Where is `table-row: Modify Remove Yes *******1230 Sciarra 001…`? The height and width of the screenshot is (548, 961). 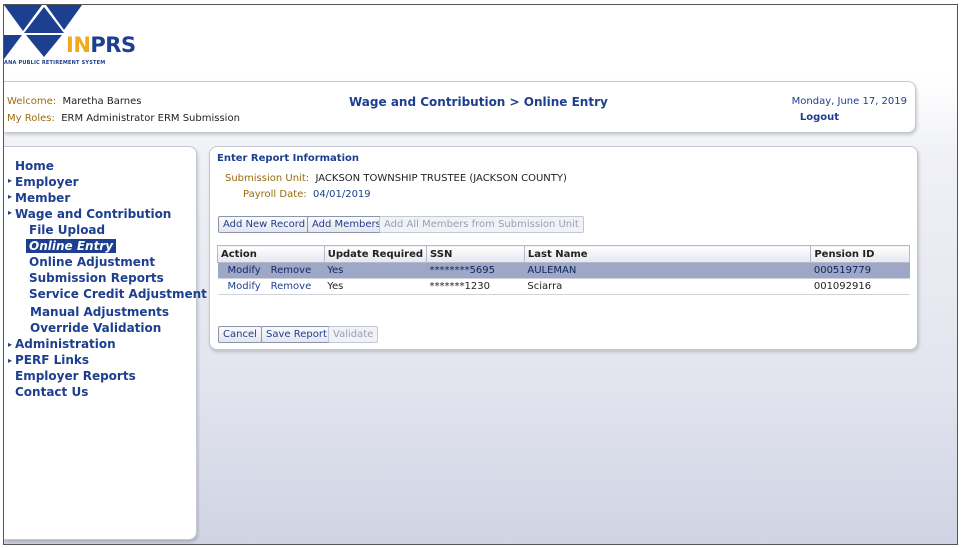 table-row: Modify Remove Yes *******1230 Sciarra 001… is located at coordinates (563, 286).